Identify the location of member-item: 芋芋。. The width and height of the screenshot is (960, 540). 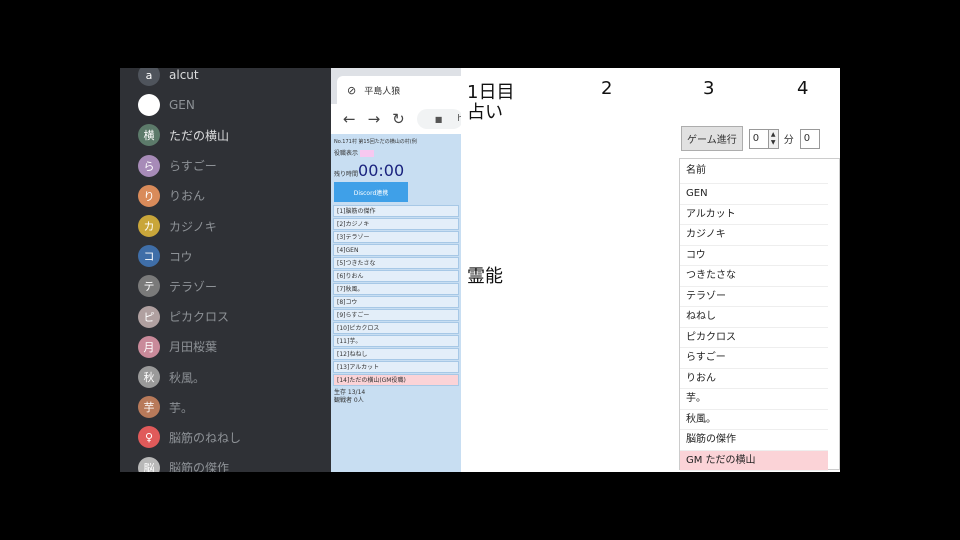
(165, 407).